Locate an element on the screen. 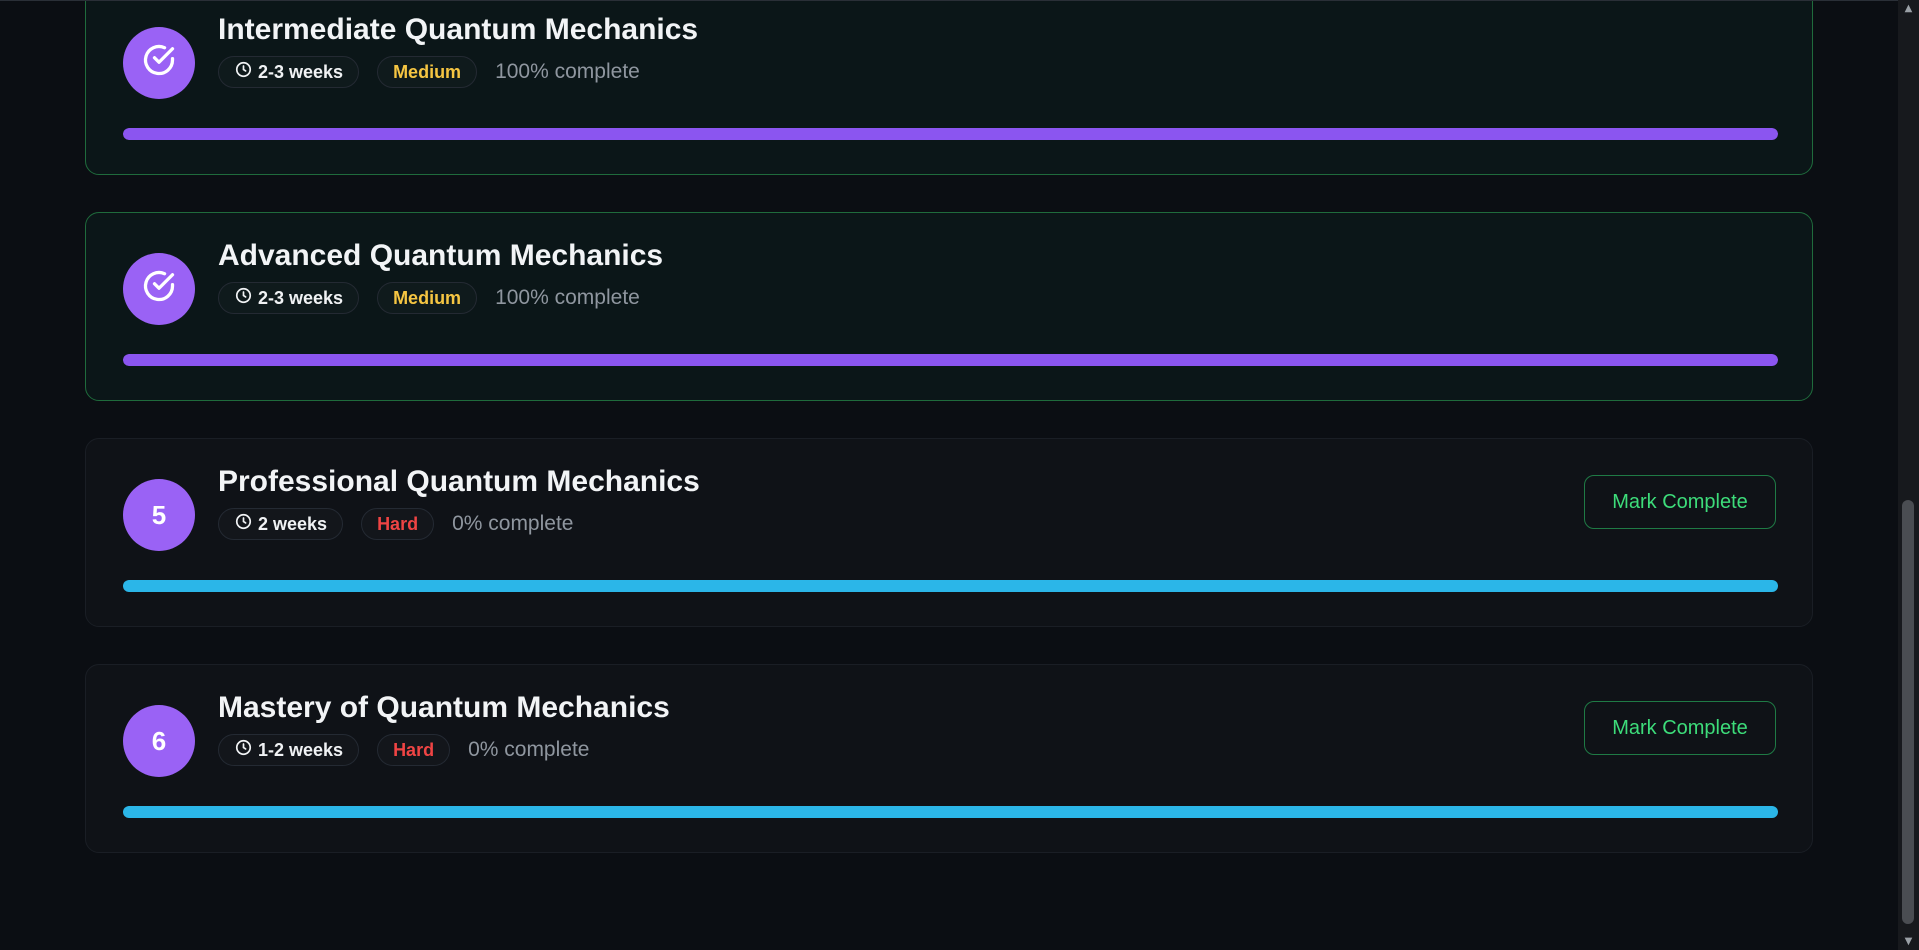 The width and height of the screenshot is (1919, 950). module-title: Mastery of Quantum Mechanics is located at coordinates (444, 707).